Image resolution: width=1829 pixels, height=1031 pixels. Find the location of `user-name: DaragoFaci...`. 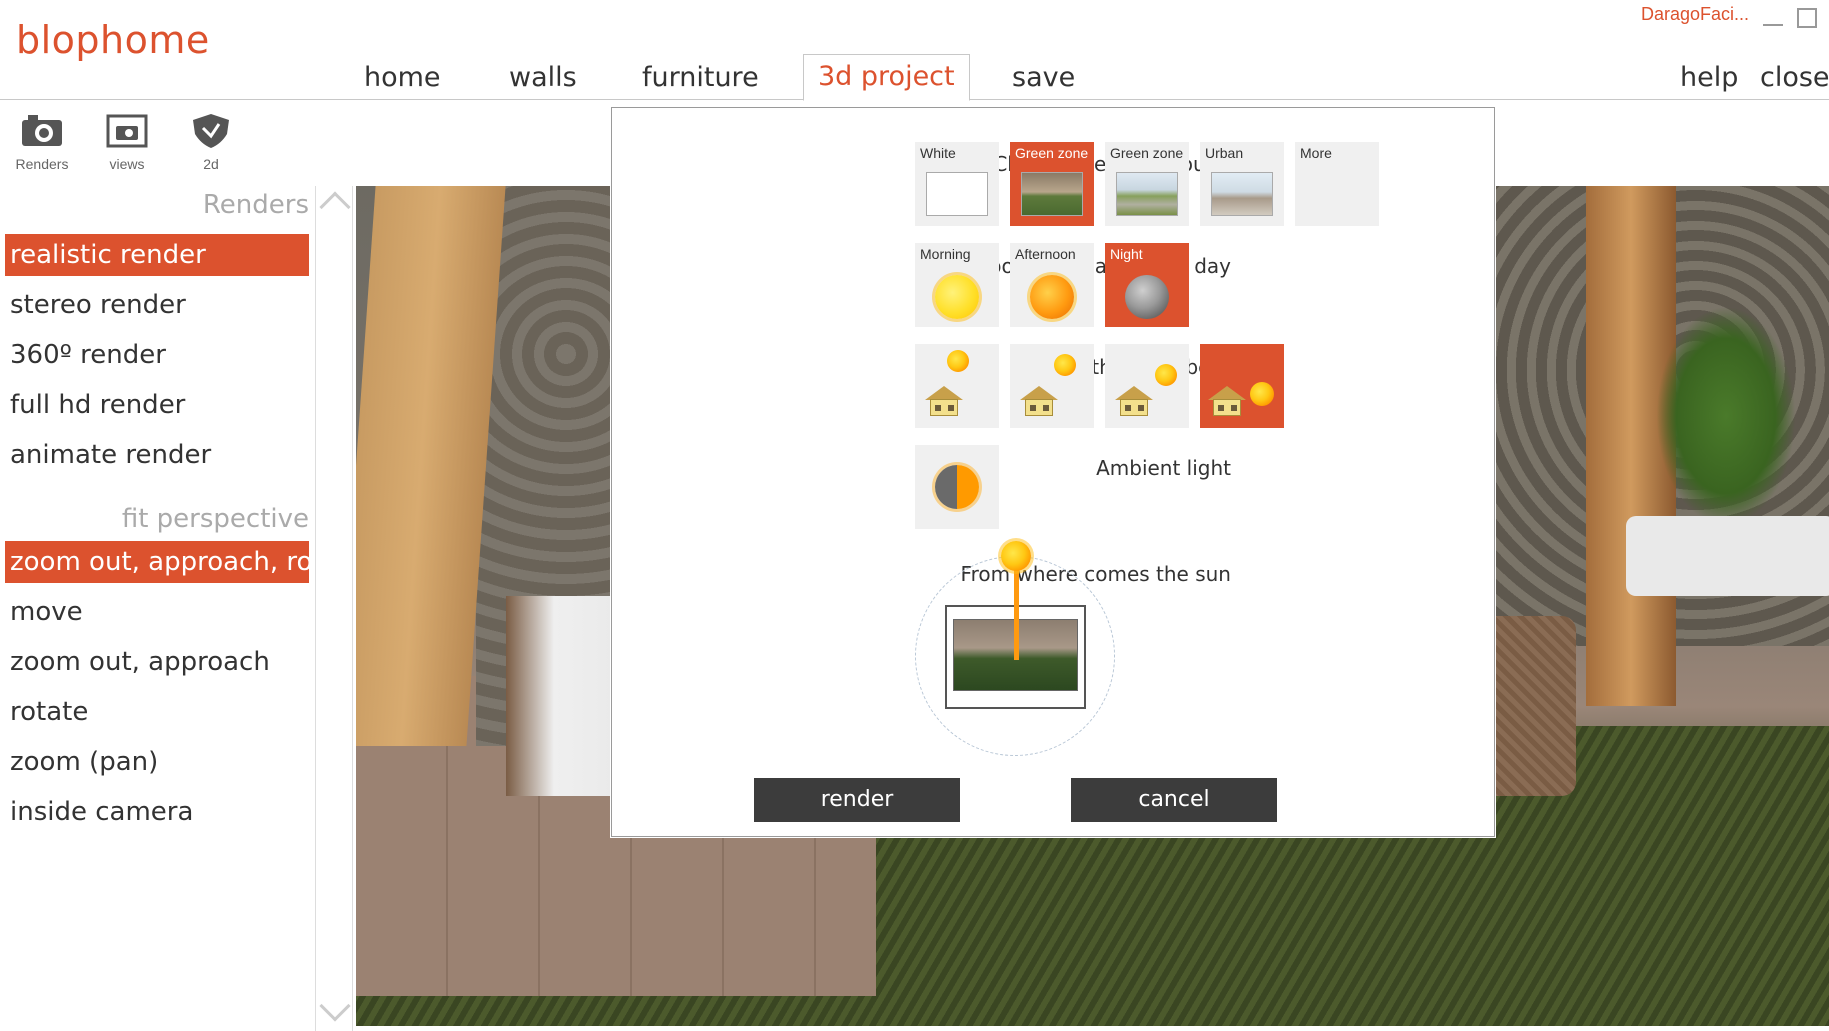

user-name: DaragoFaci... is located at coordinates (1695, 14).